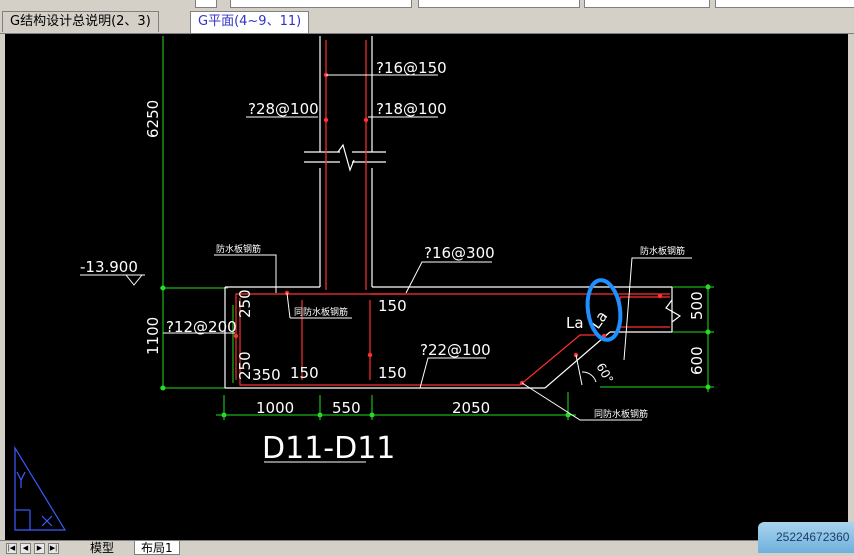  I want to click on dimension-text: 550, so click(346, 408).